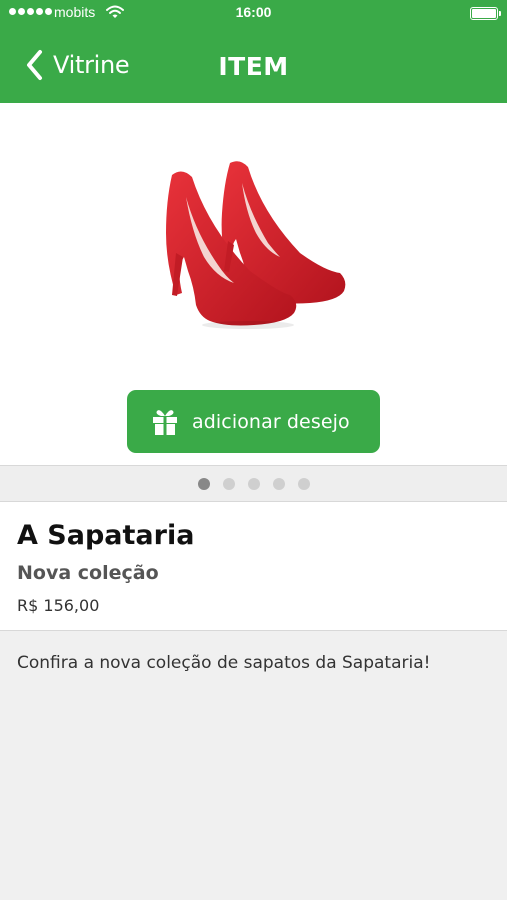 The height and width of the screenshot is (900, 507). What do you see at coordinates (256, 245) in the screenshot?
I see `product-image` at bounding box center [256, 245].